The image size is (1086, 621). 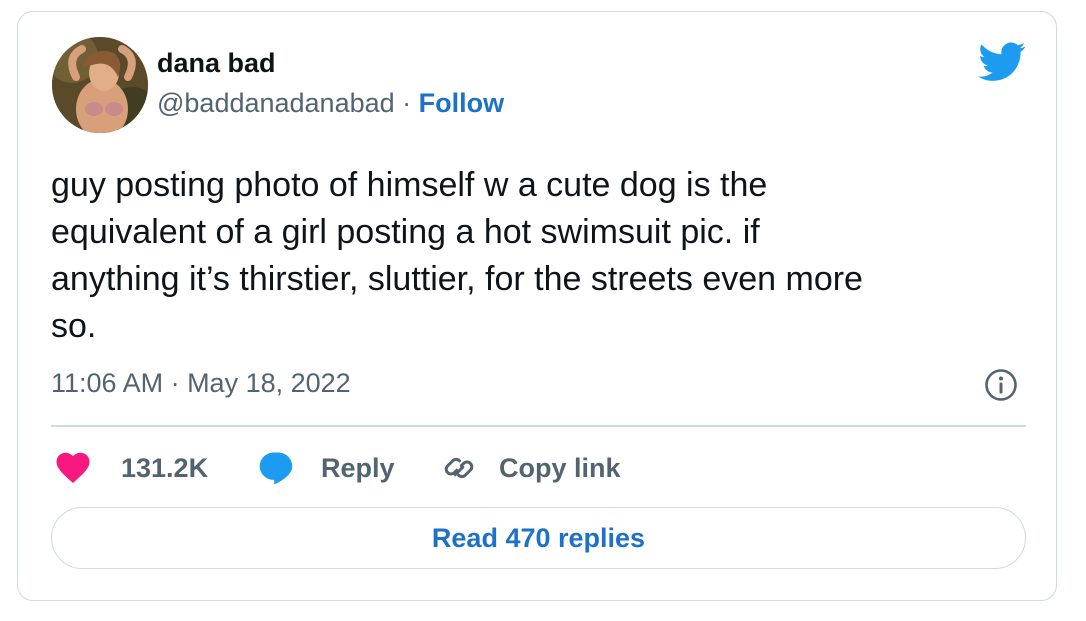 I want to click on divider, so click(x=538, y=426).